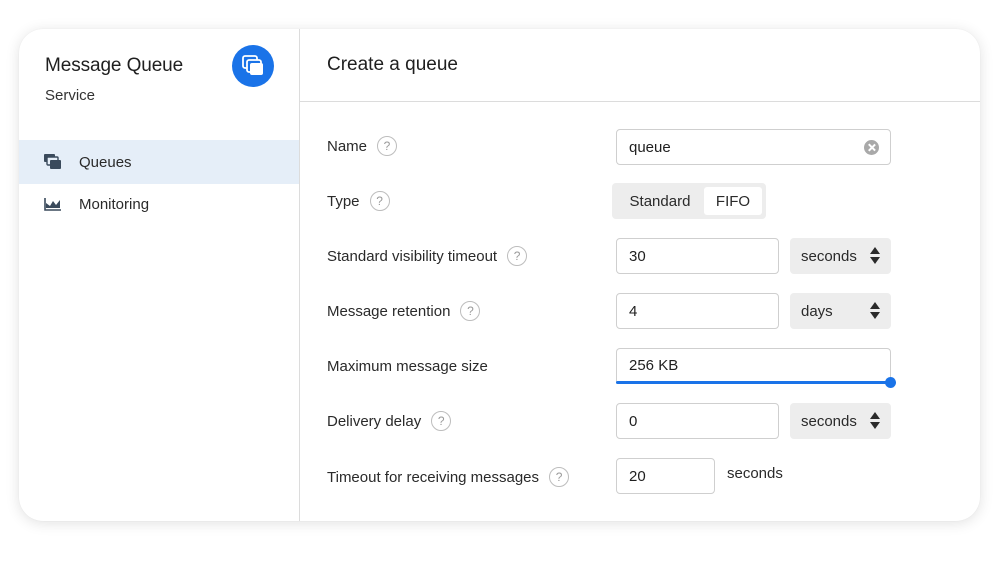  Describe the element at coordinates (753, 365) in the screenshot. I see `max-size-input: 256 KB` at that location.